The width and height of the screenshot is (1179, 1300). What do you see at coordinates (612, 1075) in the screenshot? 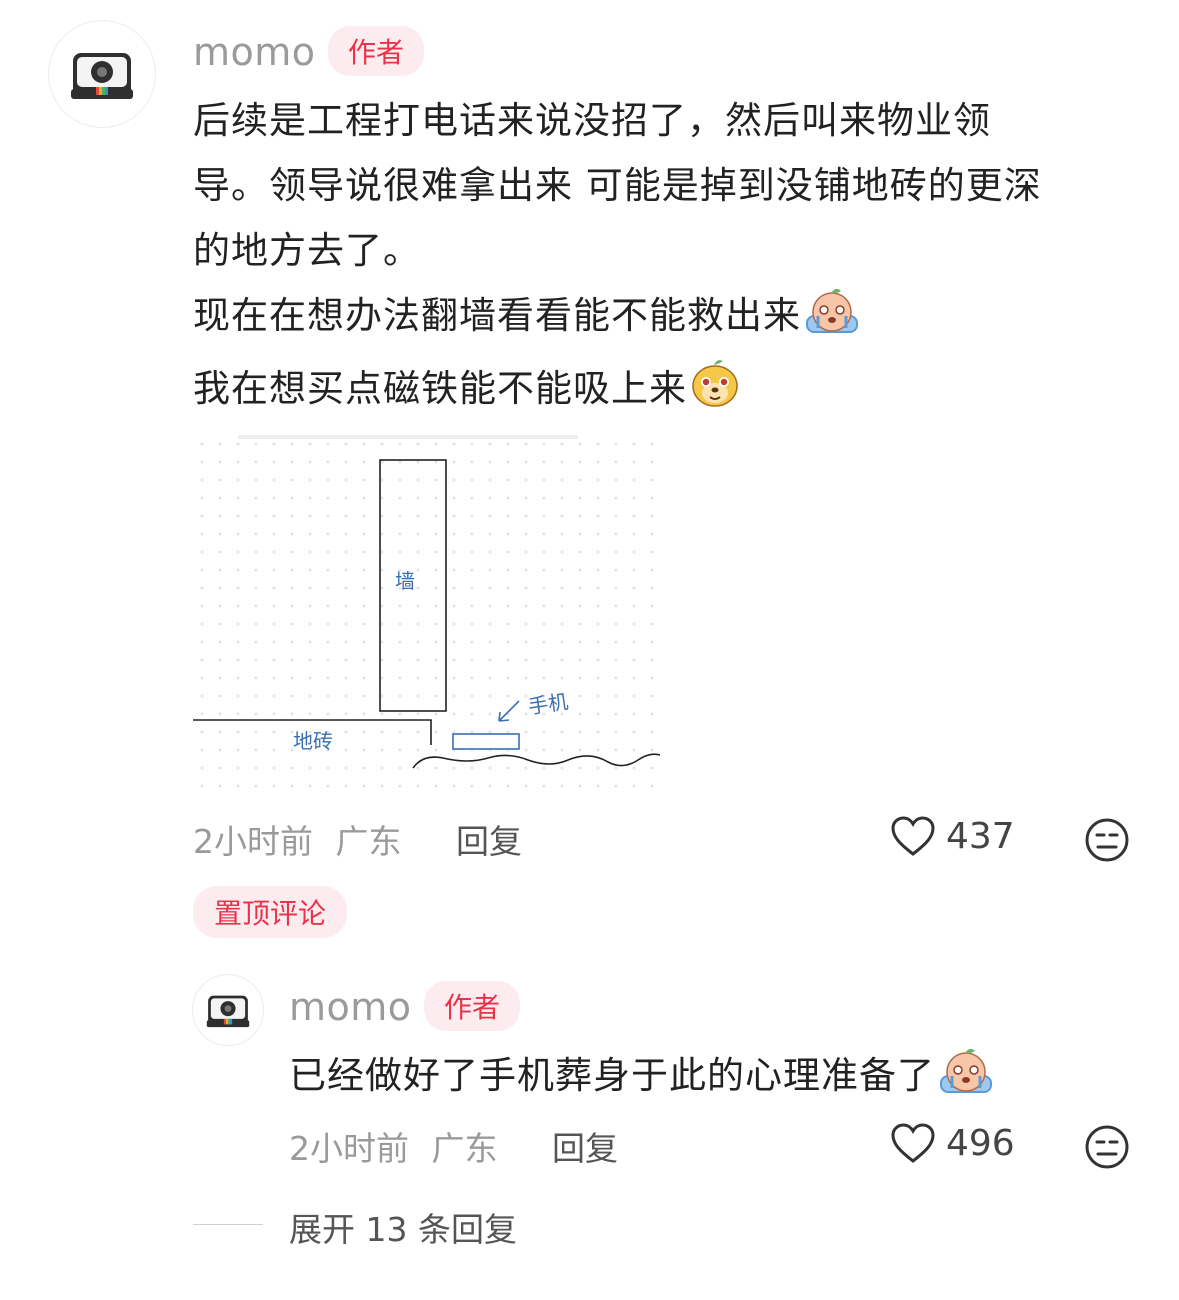
I see `reply-text: 已经做好了手机葬身于此的心理准备了` at bounding box center [612, 1075].